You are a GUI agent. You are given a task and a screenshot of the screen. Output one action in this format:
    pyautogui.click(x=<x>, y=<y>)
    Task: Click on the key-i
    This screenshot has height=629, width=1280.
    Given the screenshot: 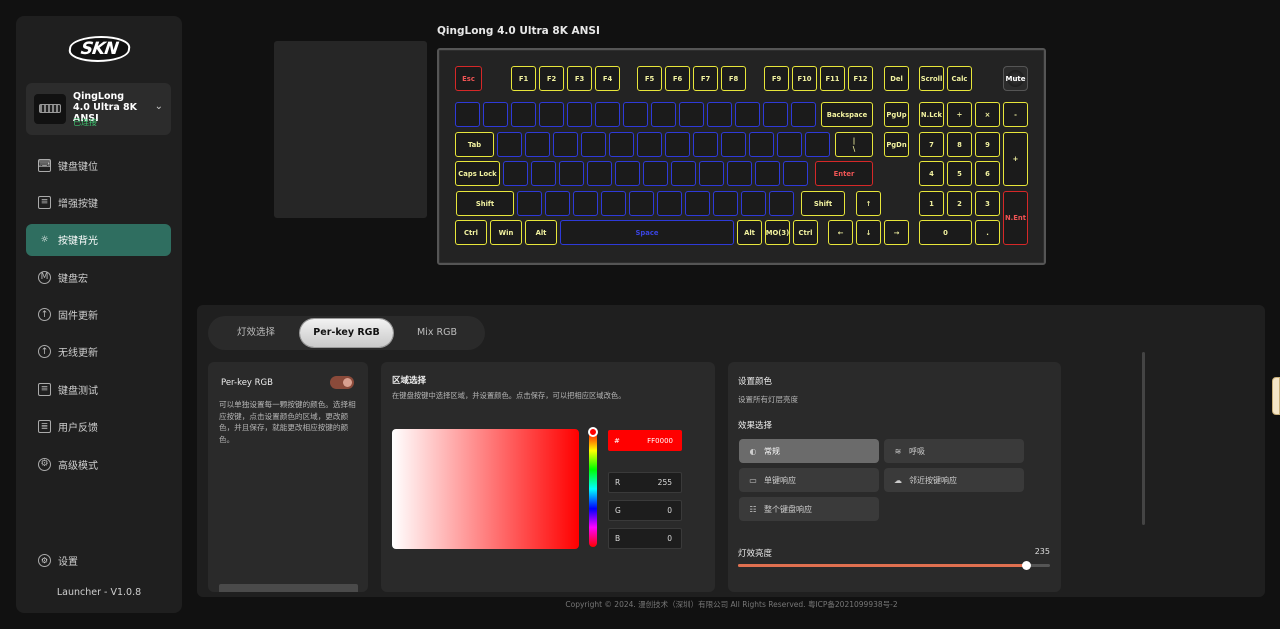 What is the action you would take?
    pyautogui.click(x=705, y=144)
    